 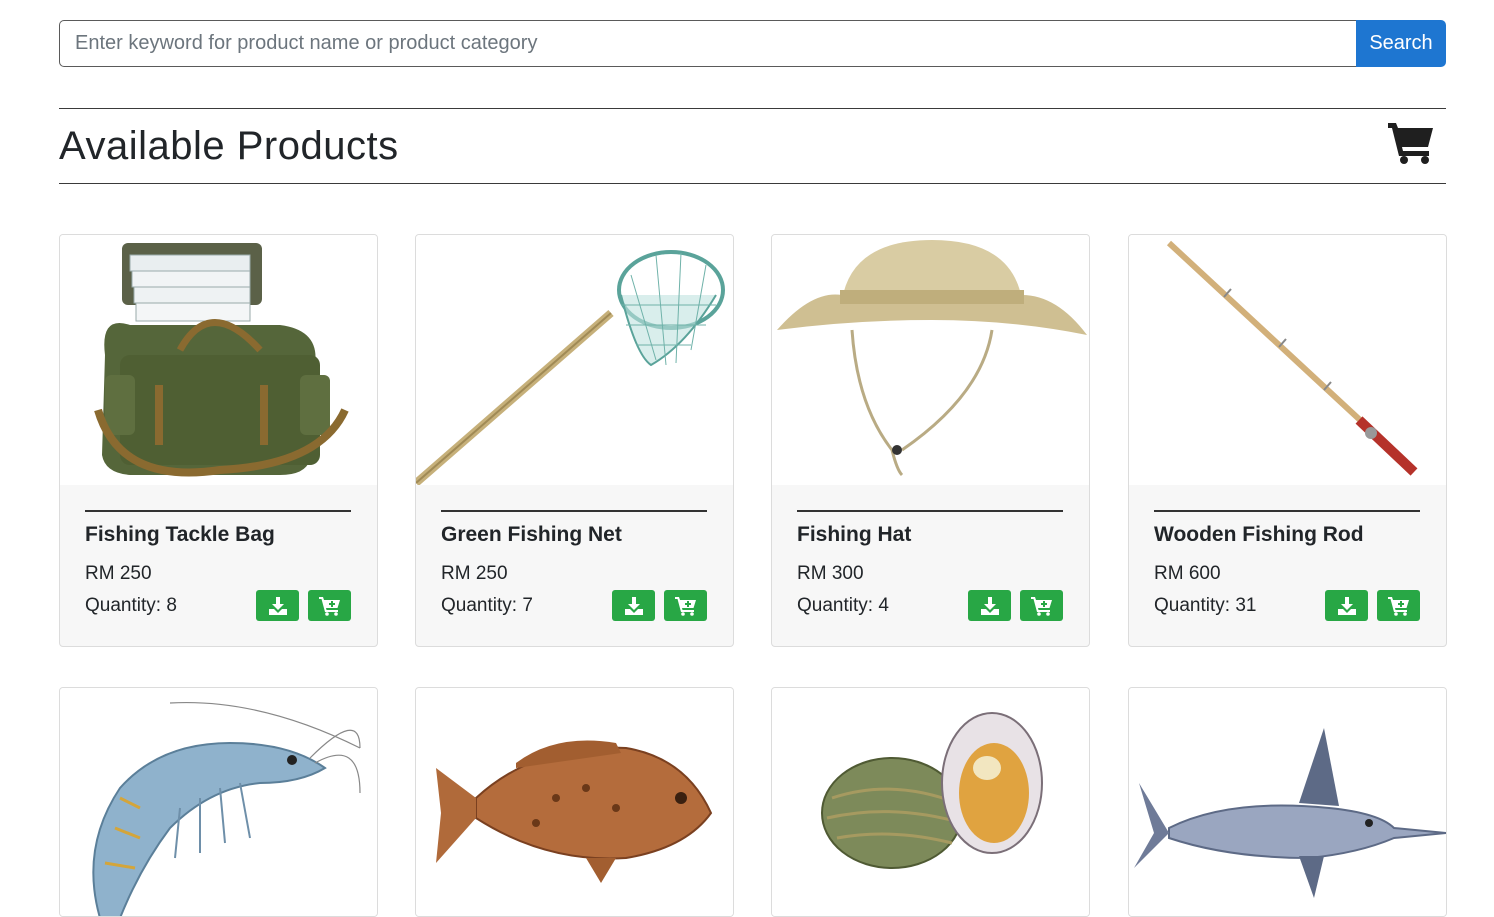 I want to click on product-quantity: Quantity: 8, so click(x=131, y=606).